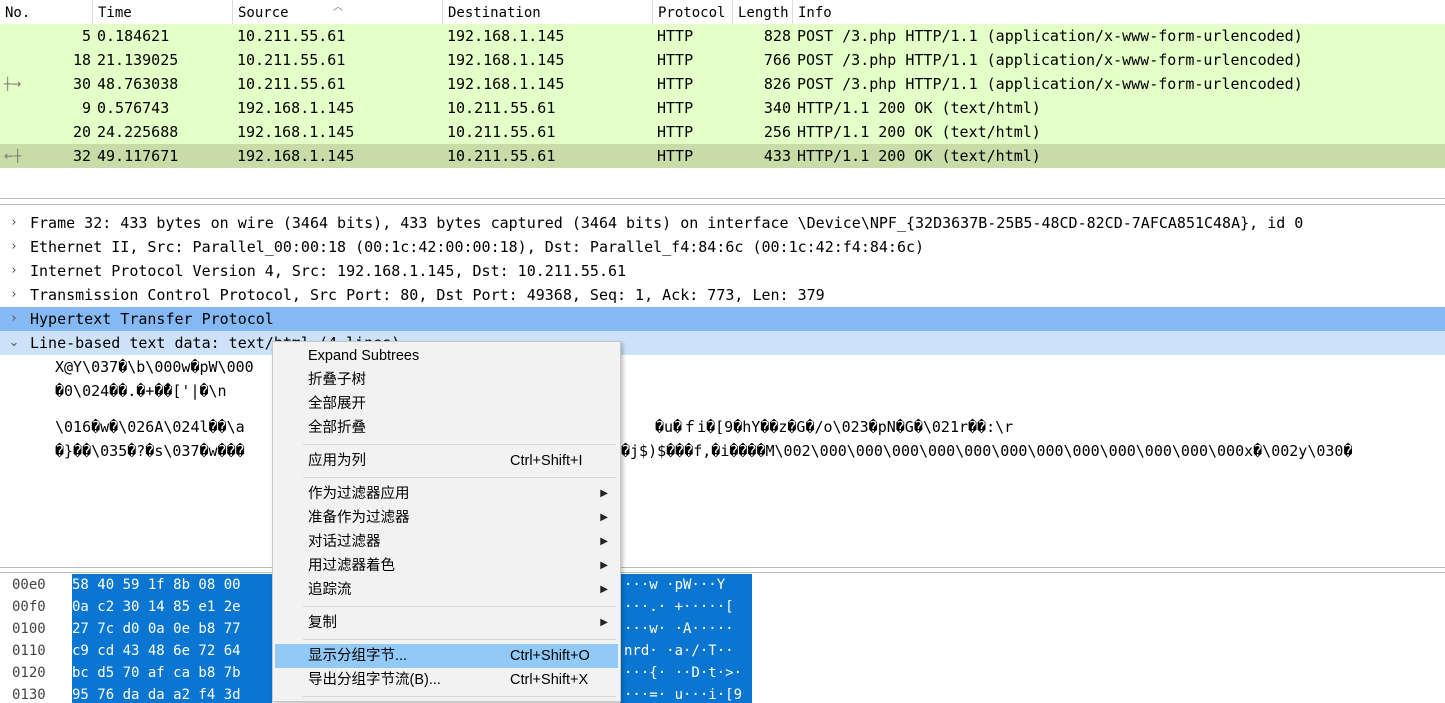 This screenshot has height=703, width=1445. What do you see at coordinates (86, 36) in the screenshot?
I see `packet-no: 5` at bounding box center [86, 36].